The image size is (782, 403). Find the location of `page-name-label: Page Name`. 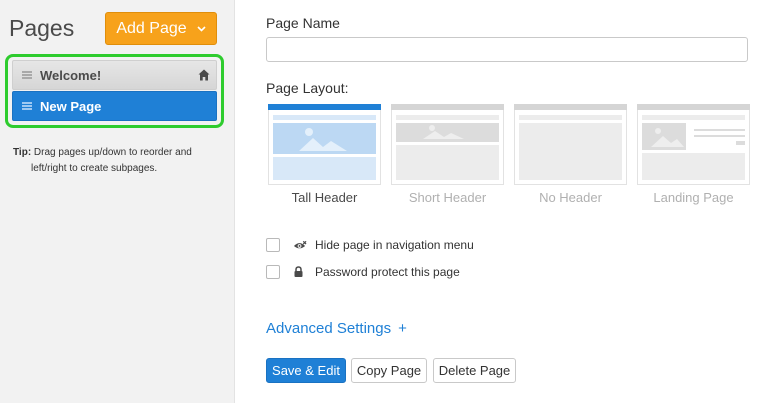

page-name-label: Page Name is located at coordinates (303, 23).